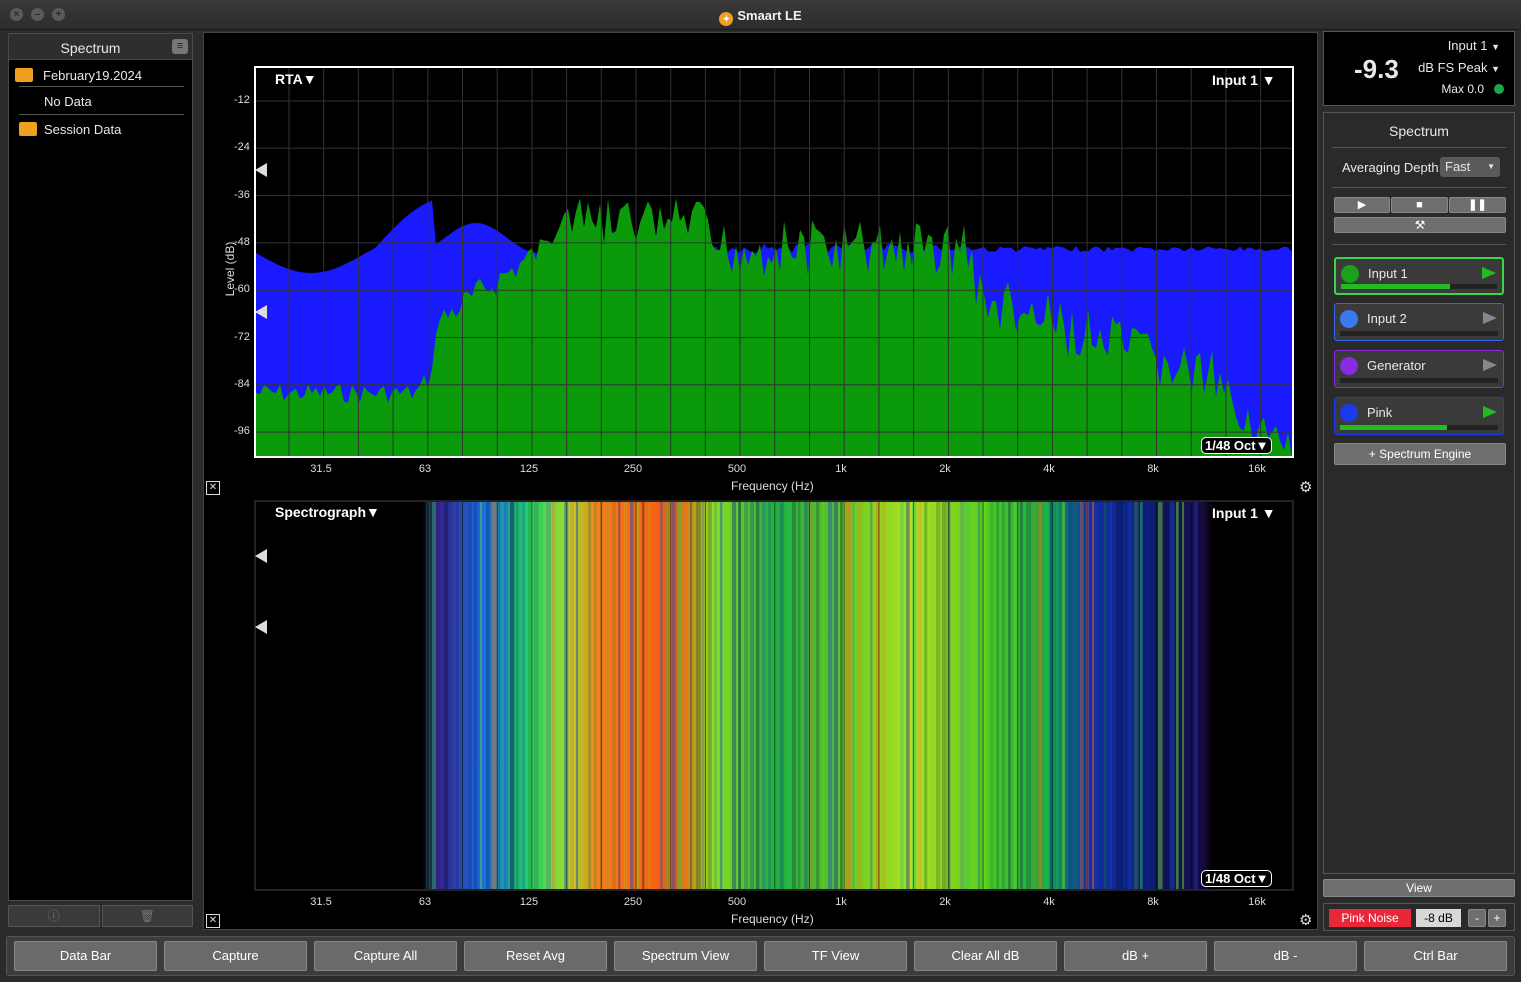 The image size is (1521, 982). What do you see at coordinates (1438, 918) in the screenshot?
I see `generator-level-field: -8 dB` at bounding box center [1438, 918].